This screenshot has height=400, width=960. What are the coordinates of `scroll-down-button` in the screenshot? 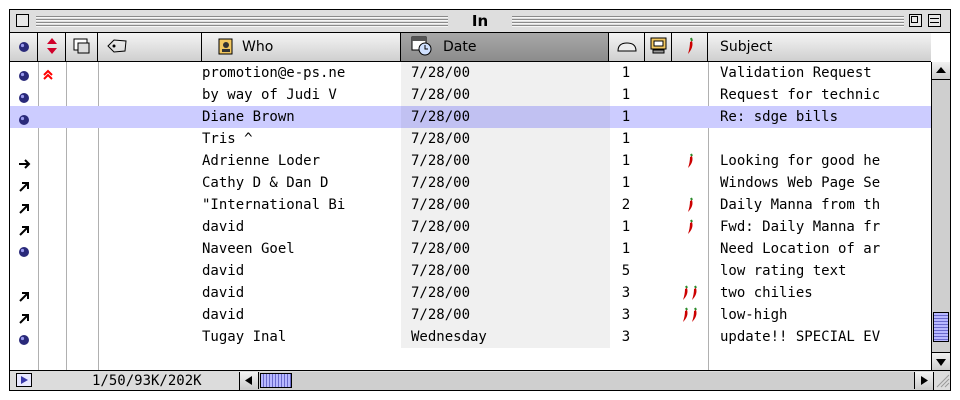 It's located at (941, 361).